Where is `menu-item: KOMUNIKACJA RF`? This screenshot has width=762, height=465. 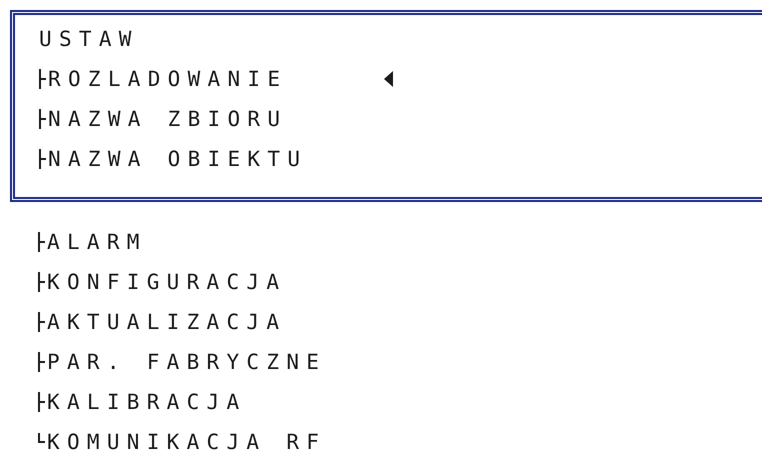
menu-item: KOMUNIKACJA RF is located at coordinates (186, 442).